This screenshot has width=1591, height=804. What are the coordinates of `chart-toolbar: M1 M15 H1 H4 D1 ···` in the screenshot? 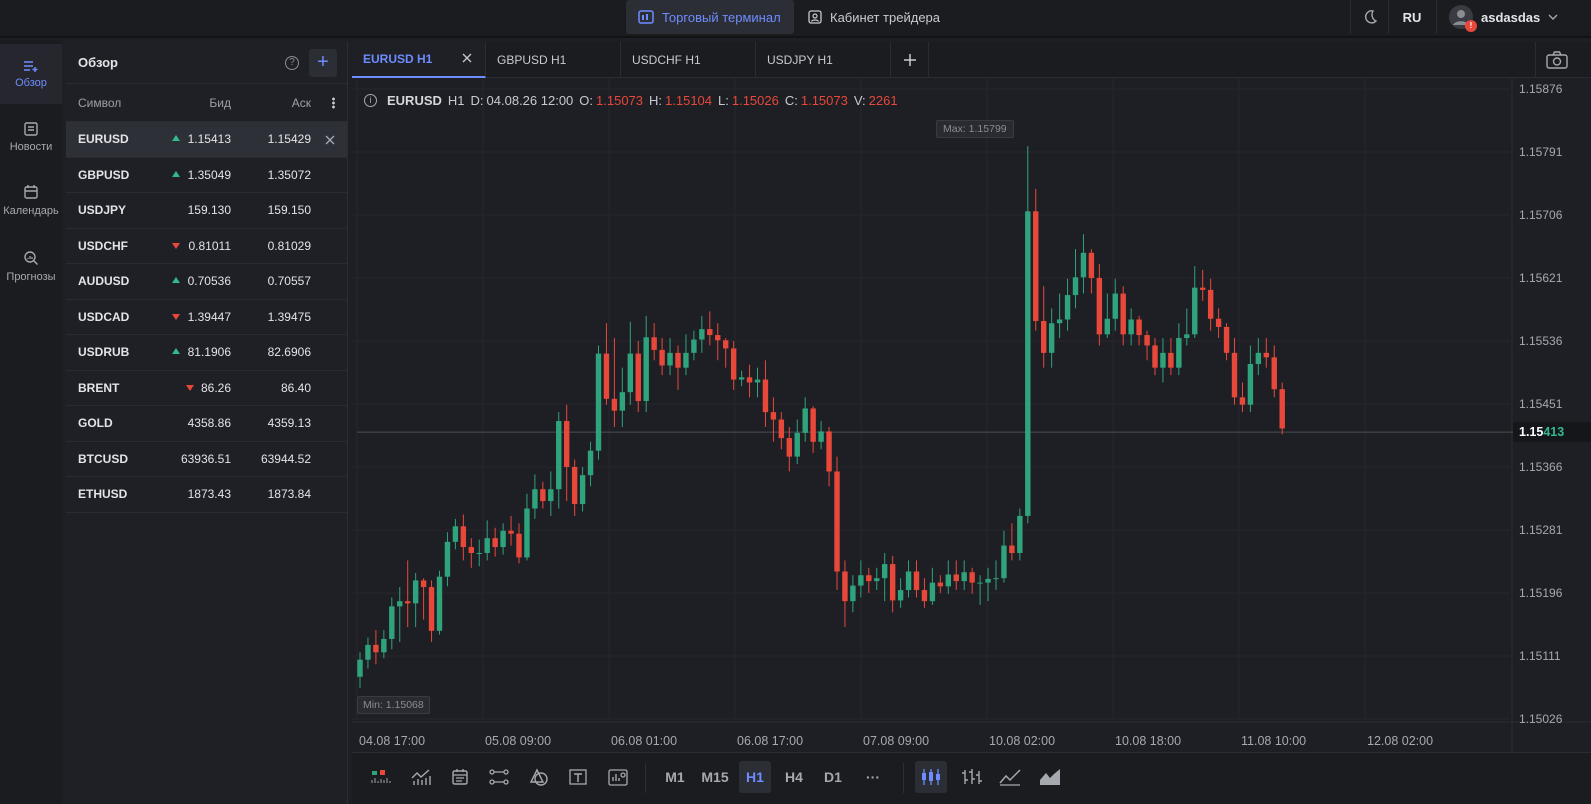 It's located at (971, 778).